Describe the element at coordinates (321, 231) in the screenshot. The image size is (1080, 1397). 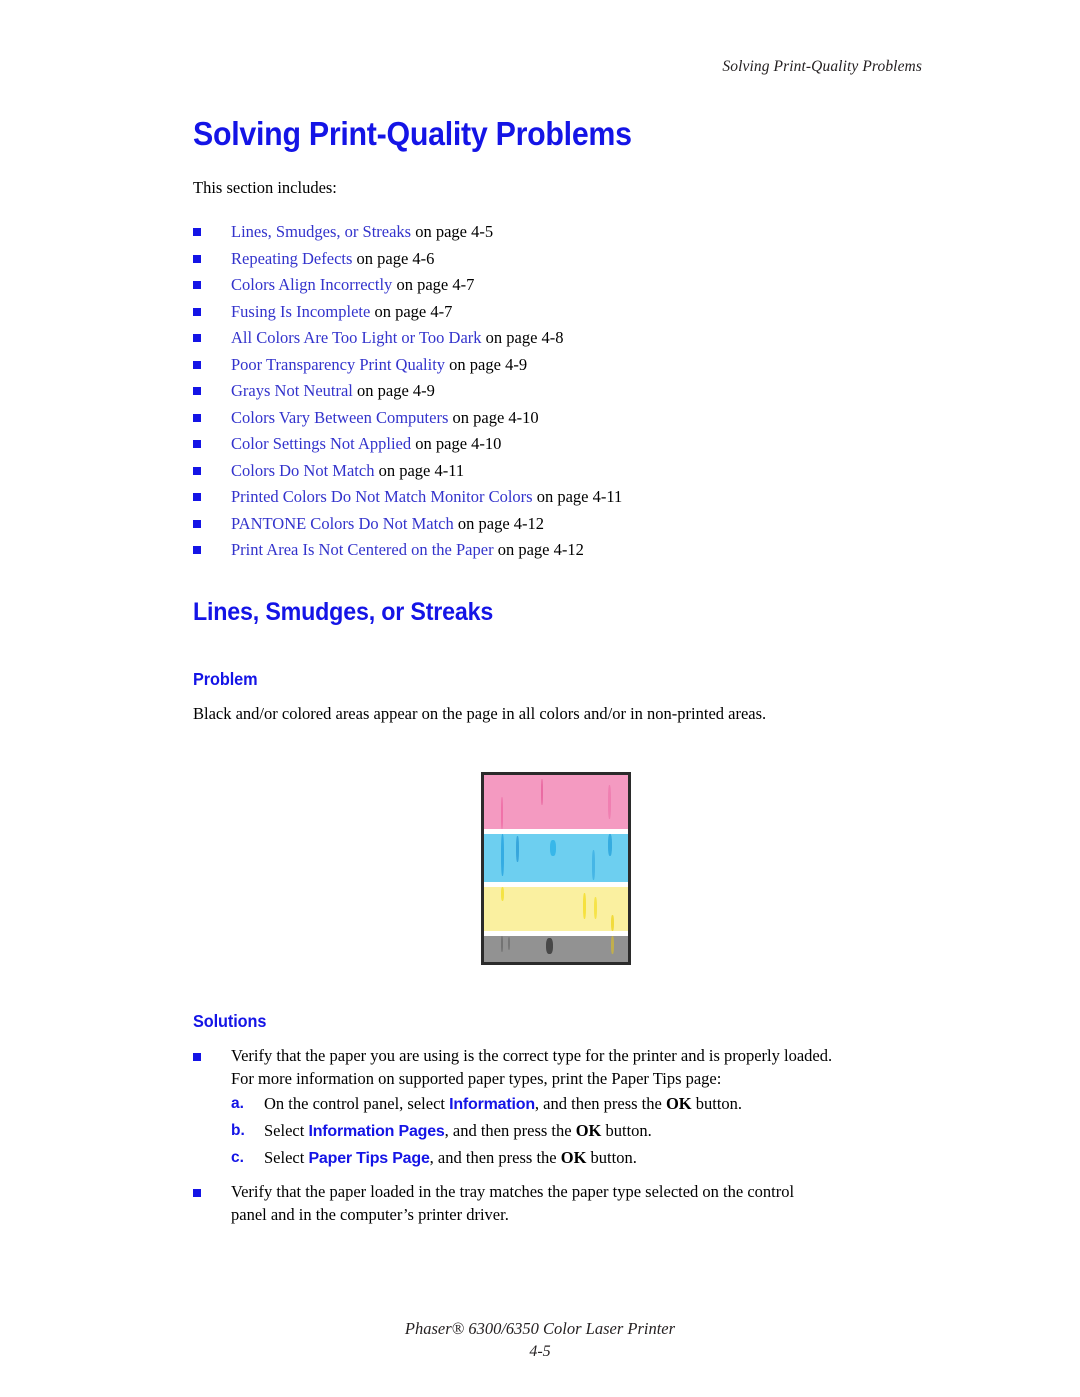
I see `toc-link: Lines, Smudges, or Streaks` at that location.